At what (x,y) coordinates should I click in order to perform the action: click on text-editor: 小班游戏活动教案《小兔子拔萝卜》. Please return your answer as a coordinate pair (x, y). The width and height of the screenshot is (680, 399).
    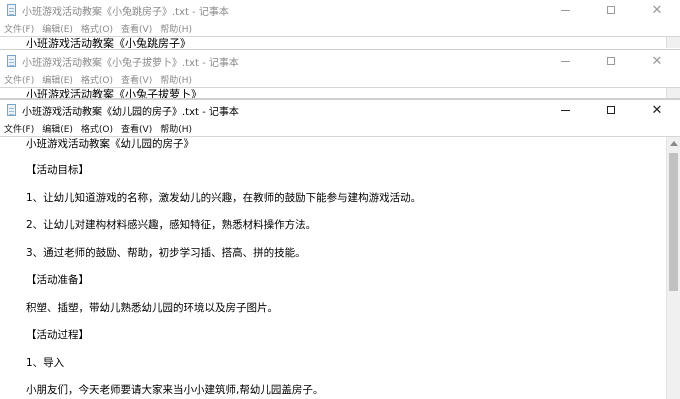
    Looking at the image, I should click on (340, 93).